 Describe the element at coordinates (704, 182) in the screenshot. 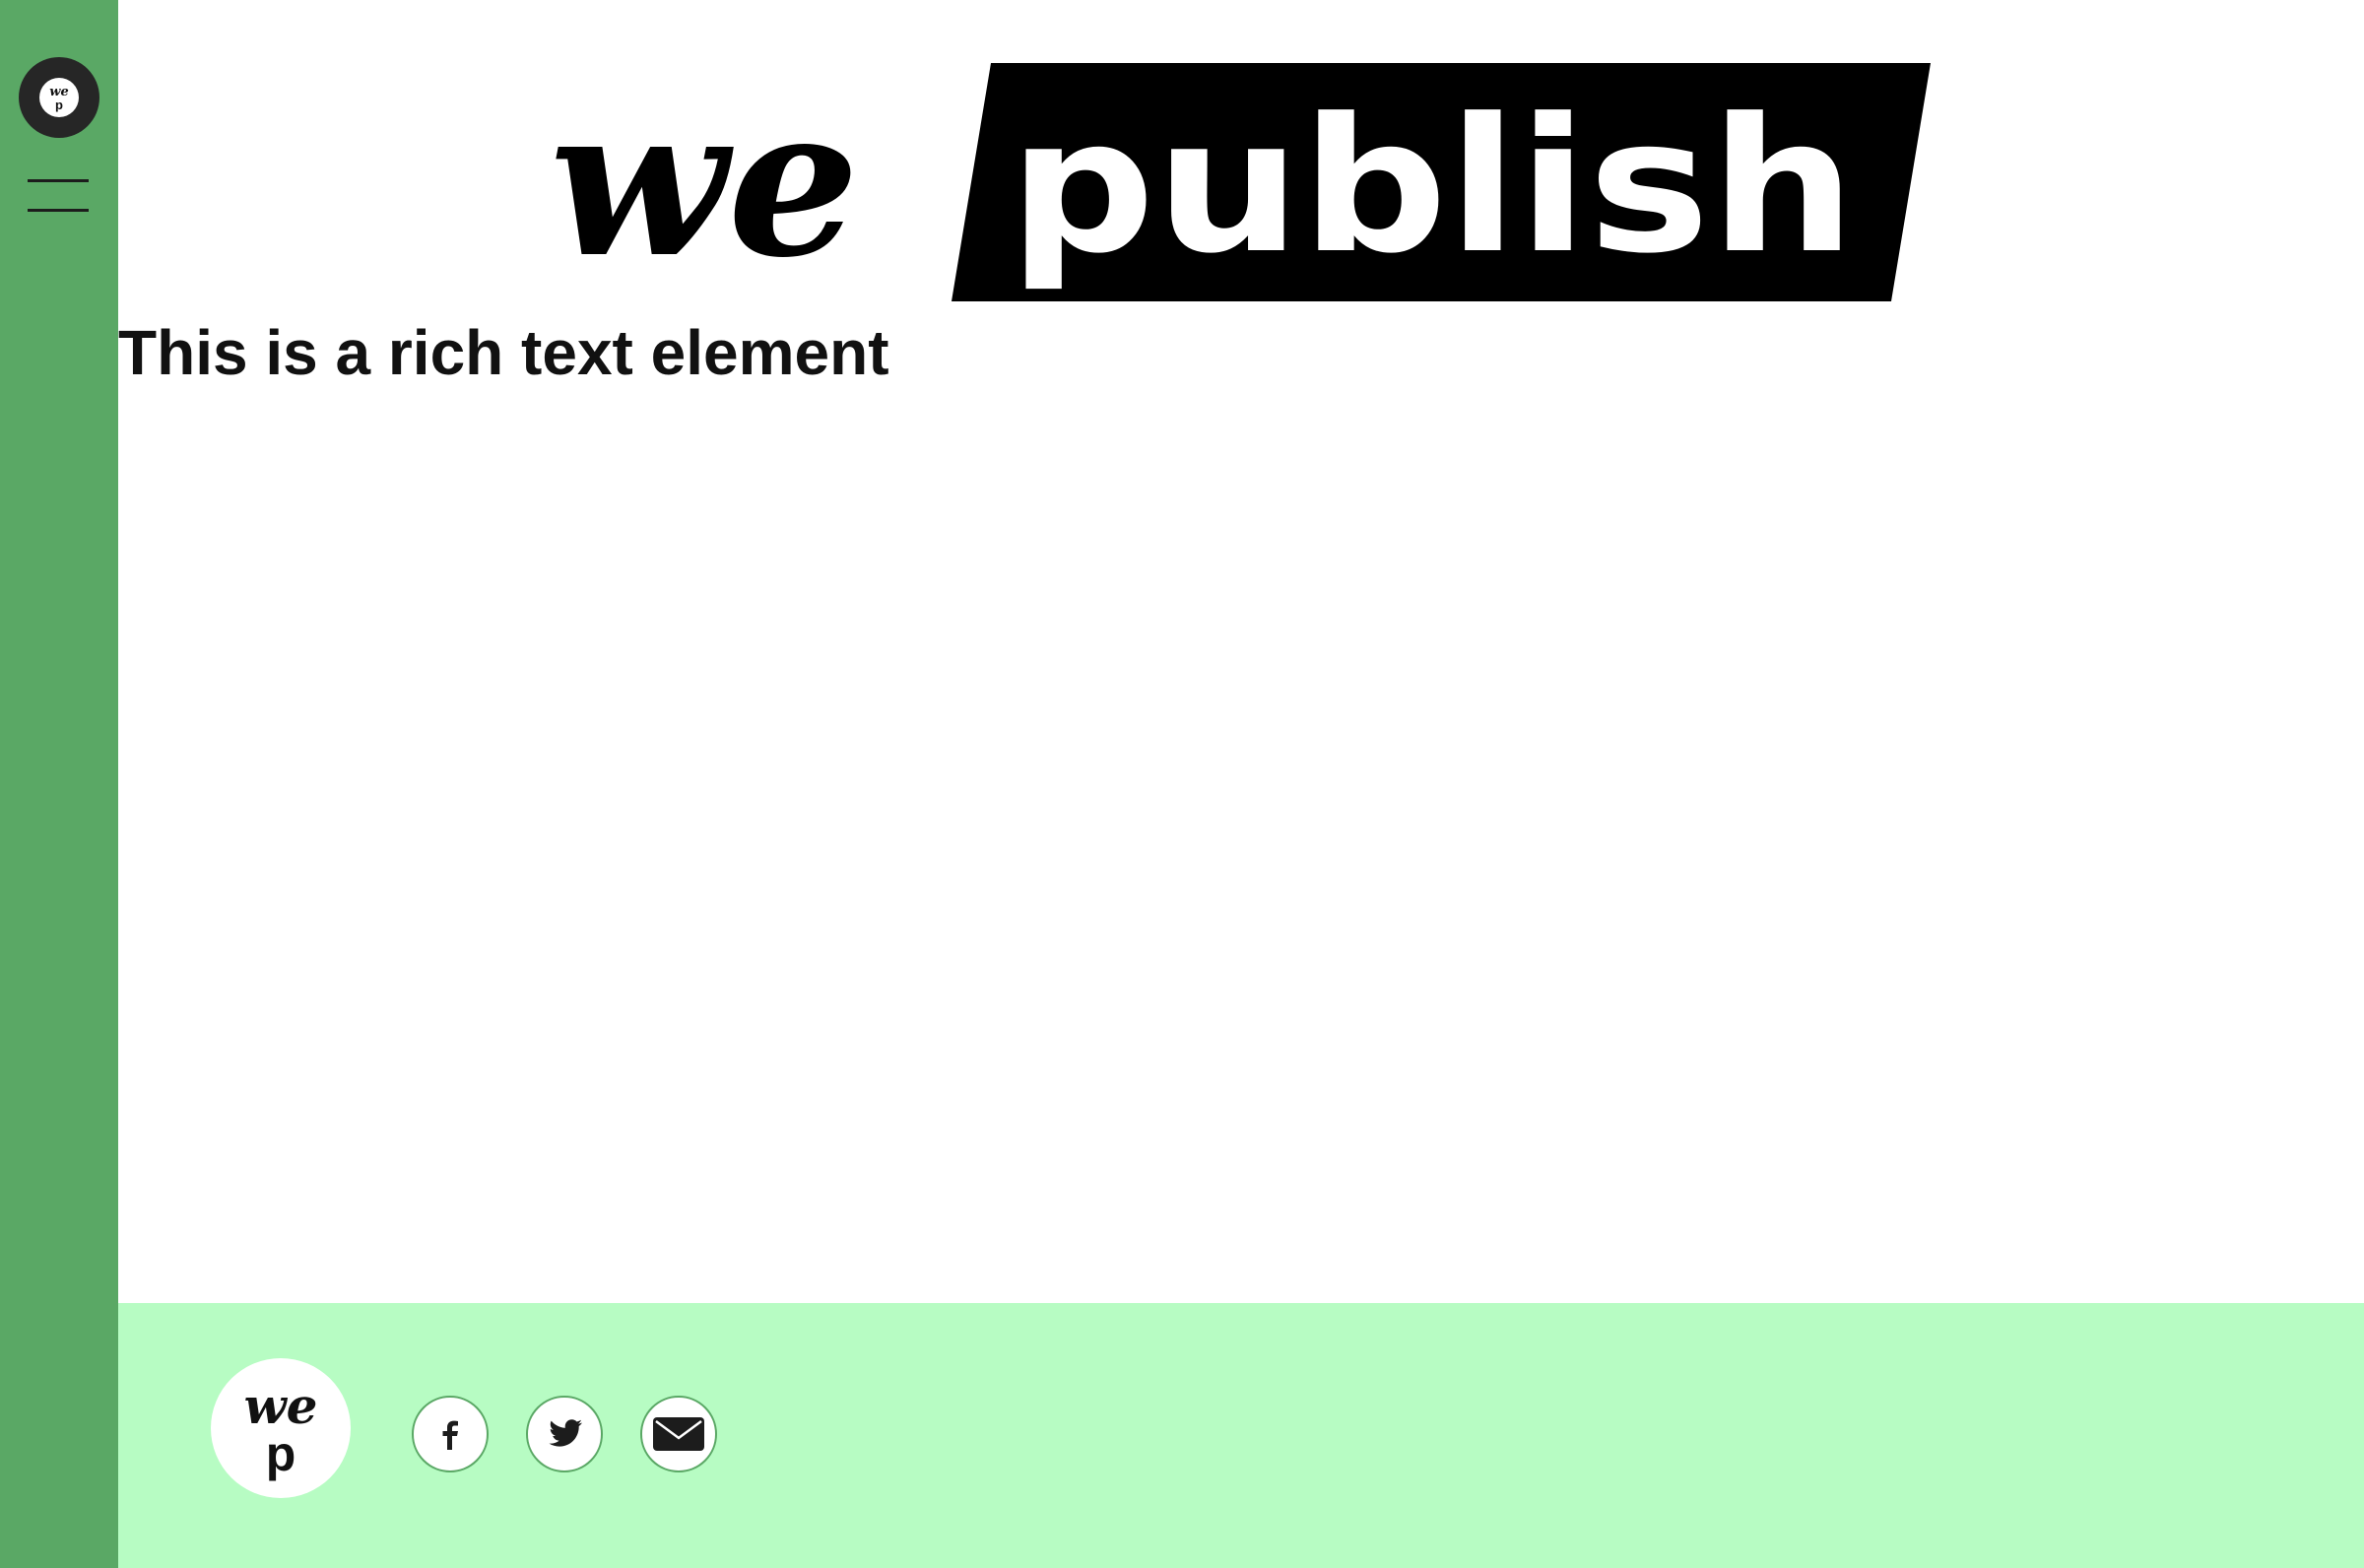

I see `logo-script-text: we` at that location.